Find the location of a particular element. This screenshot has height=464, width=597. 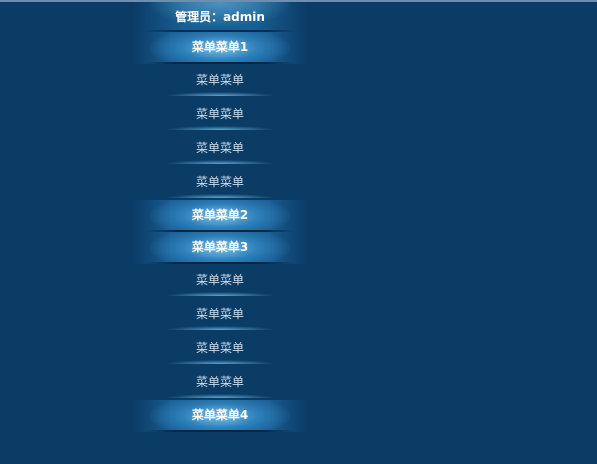

menu-section-2: 菜单菜单2 is located at coordinates (220, 216).